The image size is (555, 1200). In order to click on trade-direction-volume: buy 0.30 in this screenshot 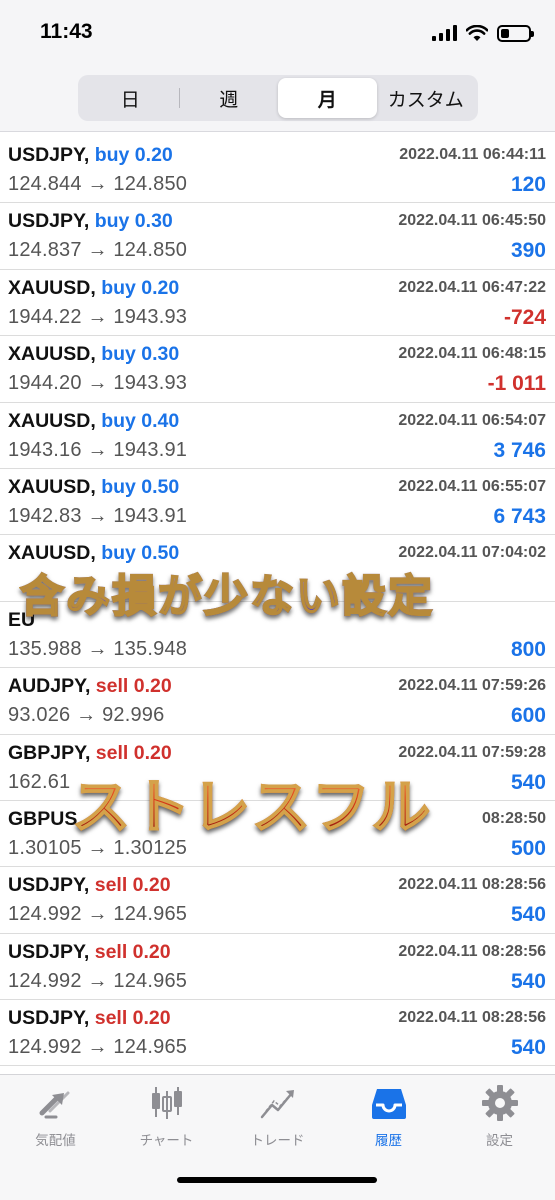, I will do `click(140, 354)`.